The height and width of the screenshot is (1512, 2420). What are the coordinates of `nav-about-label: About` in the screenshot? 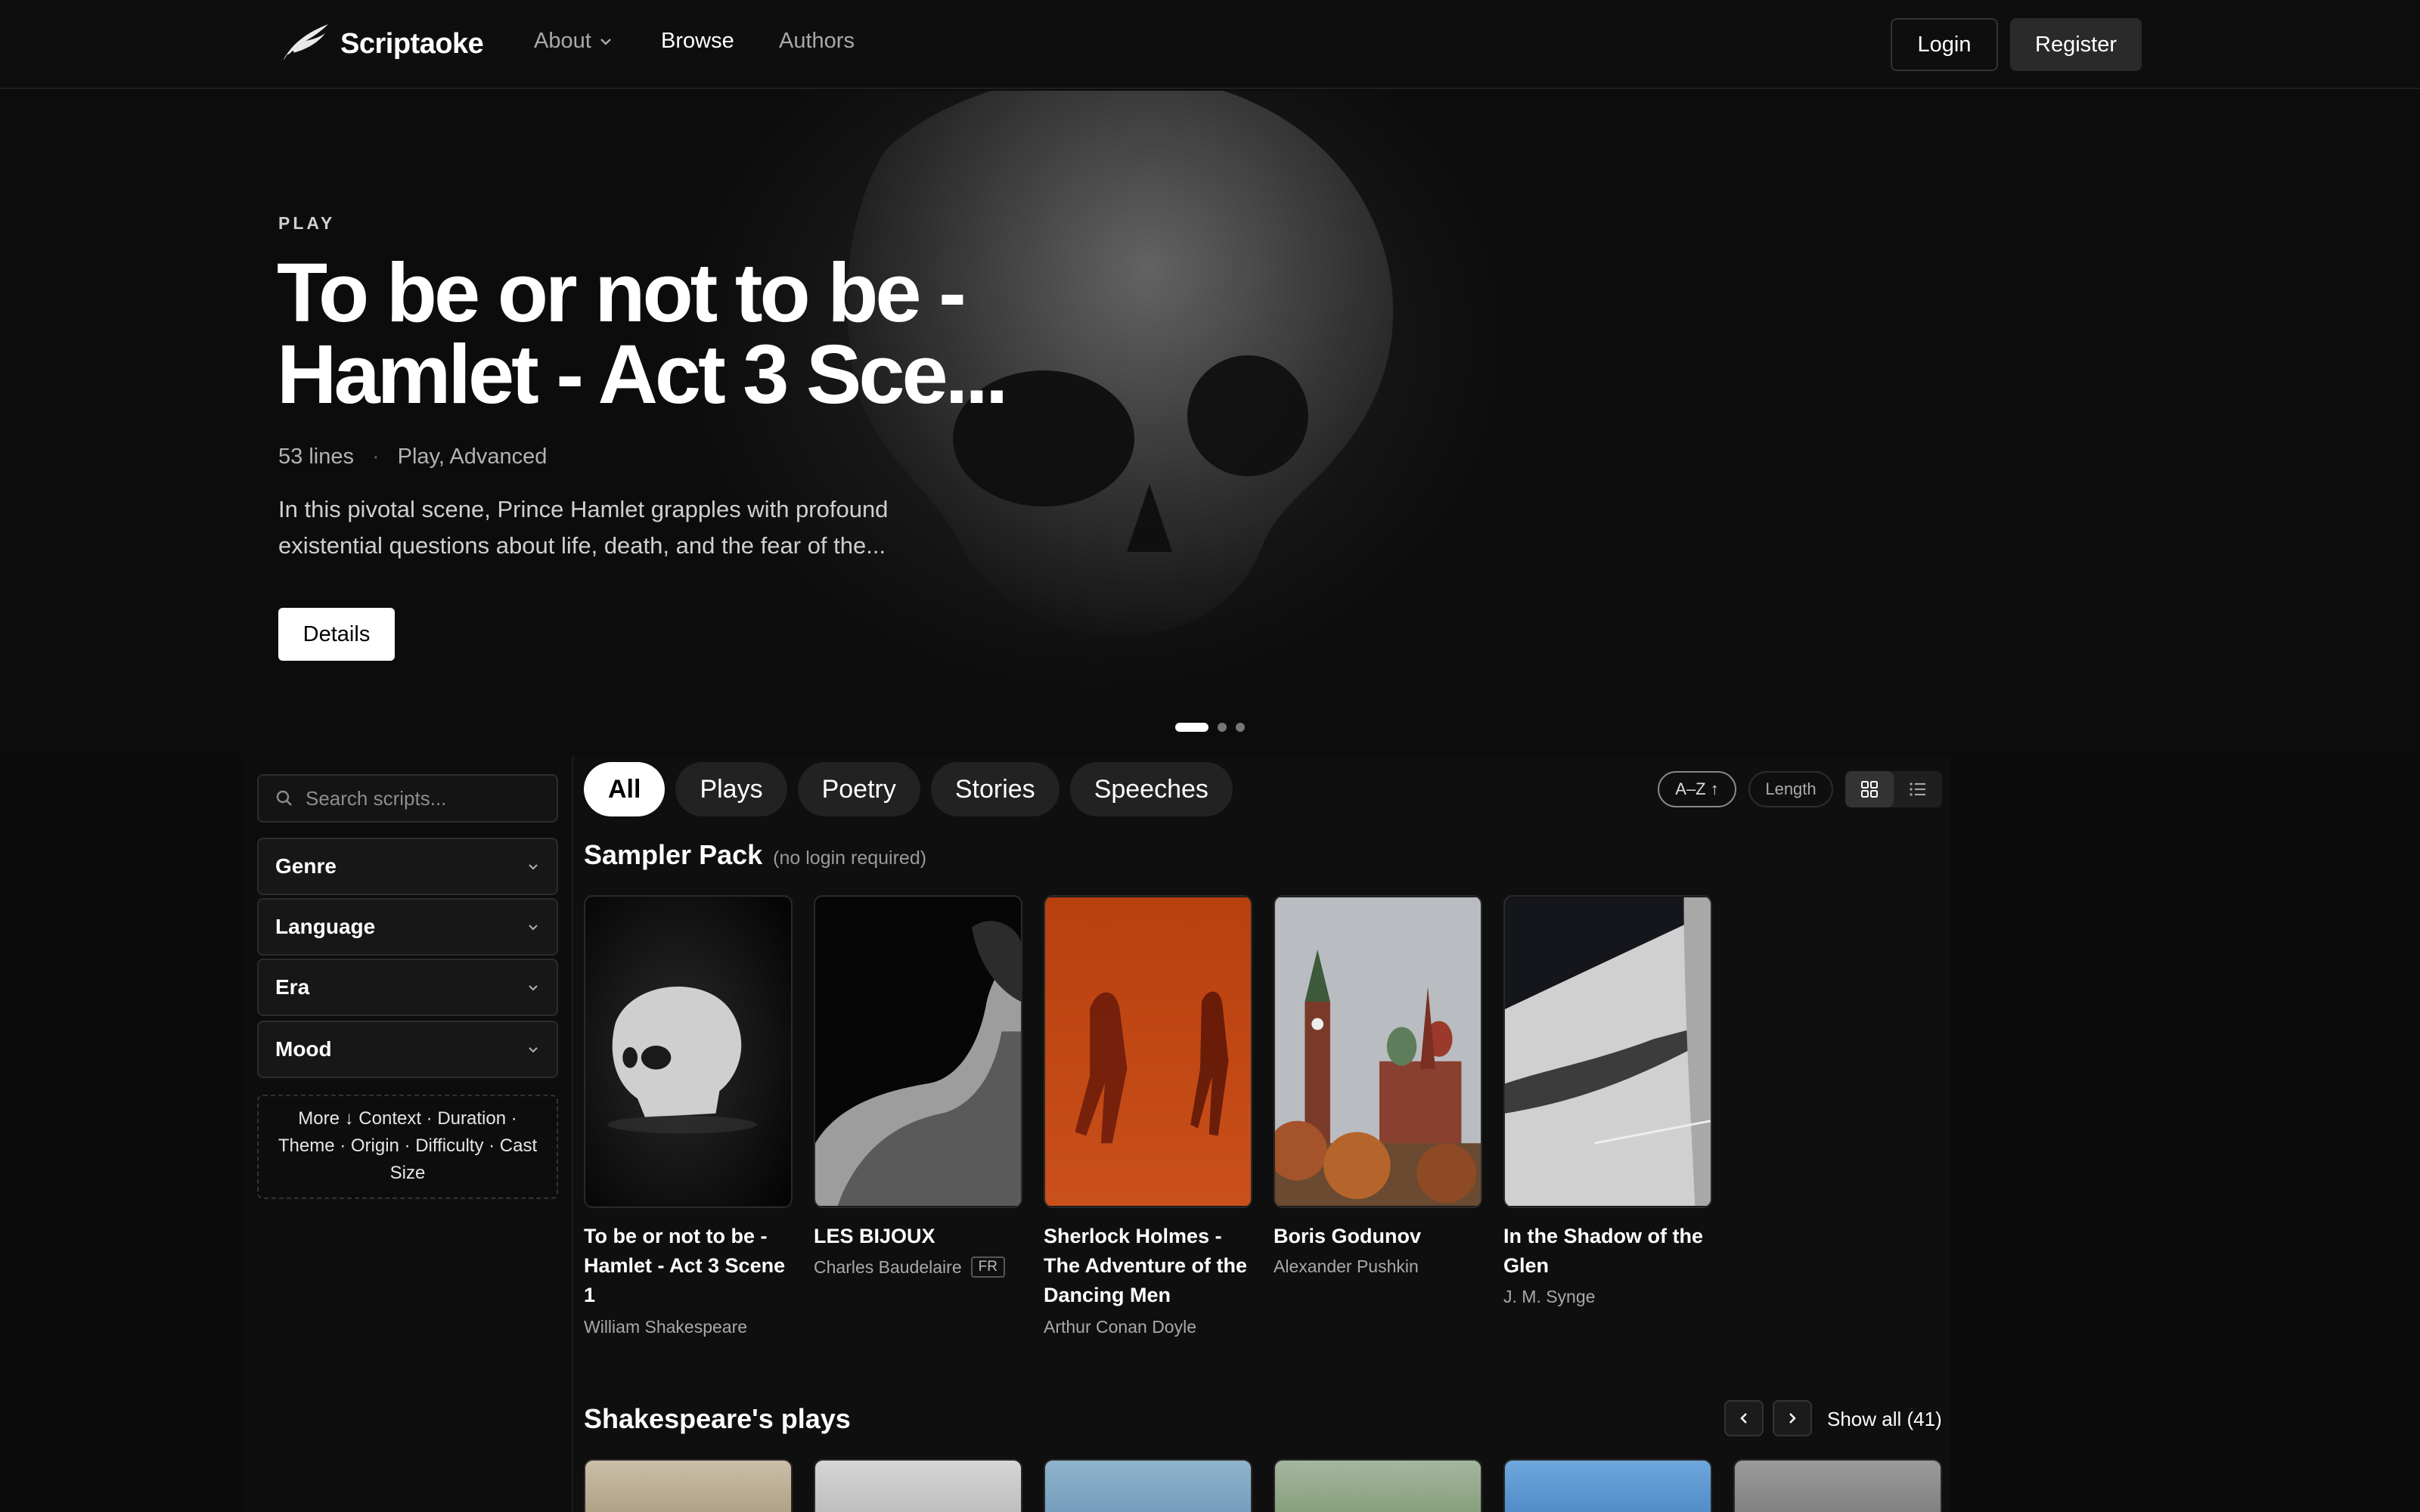 It's located at (562, 41).